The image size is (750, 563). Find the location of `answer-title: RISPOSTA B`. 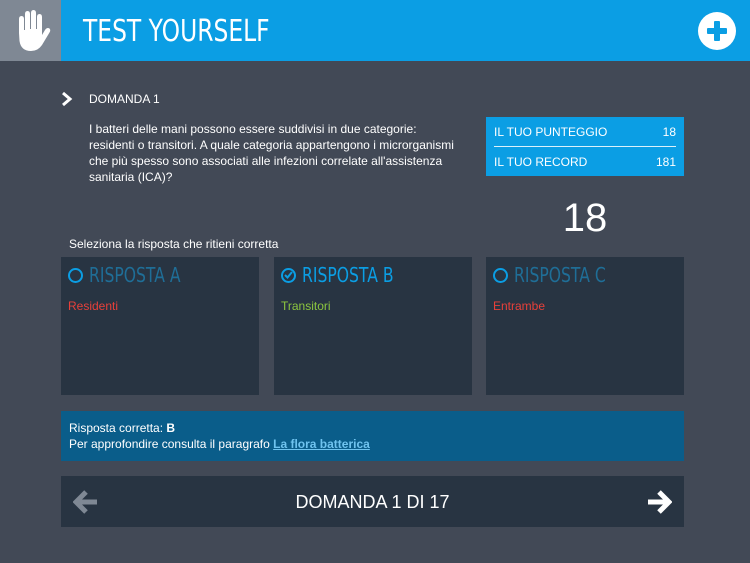

answer-title: RISPOSTA B is located at coordinates (348, 275).